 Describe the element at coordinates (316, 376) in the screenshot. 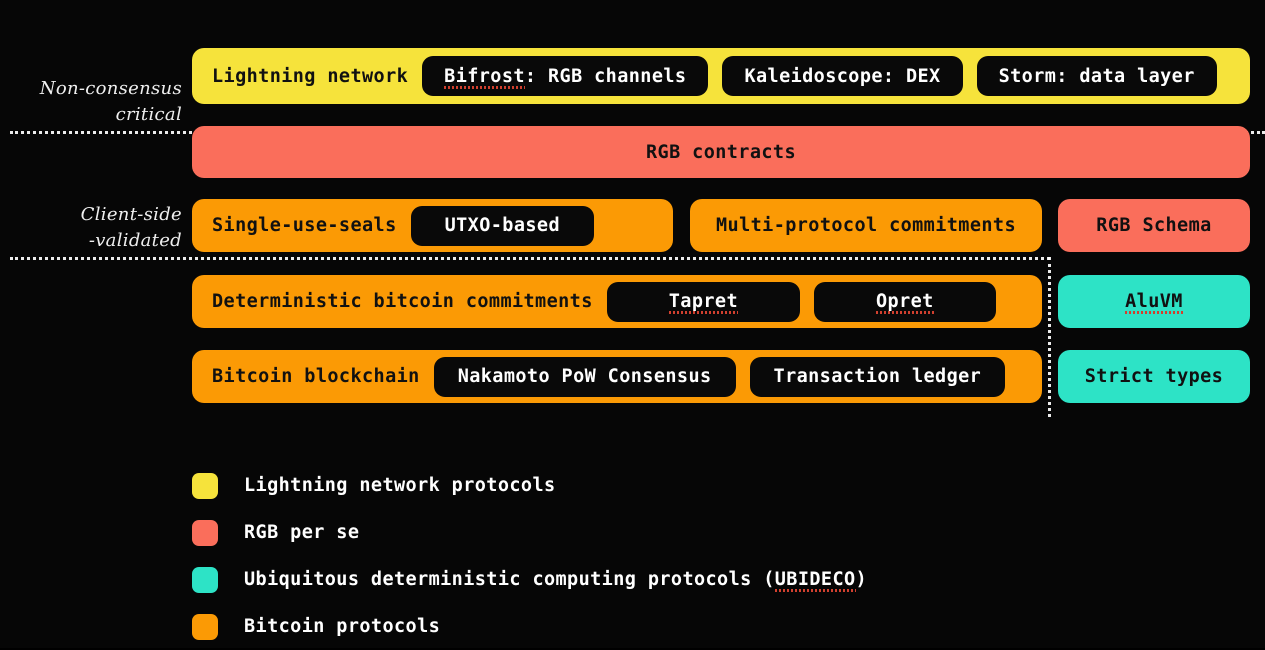

I see `row-bitcoin-blockchain-label: Bitcoin blockchain` at that location.